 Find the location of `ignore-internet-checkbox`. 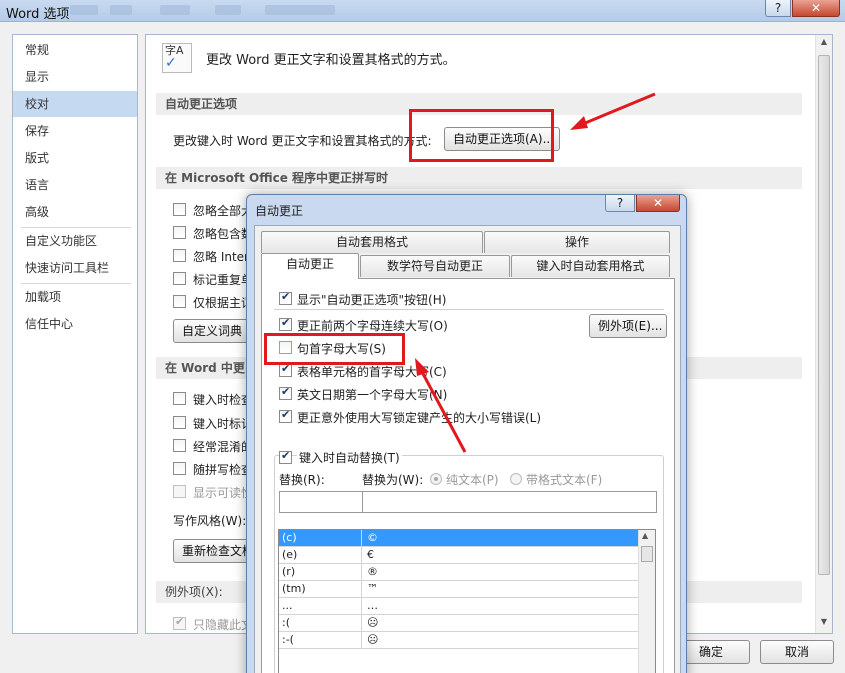

ignore-internet-checkbox is located at coordinates (179, 255).